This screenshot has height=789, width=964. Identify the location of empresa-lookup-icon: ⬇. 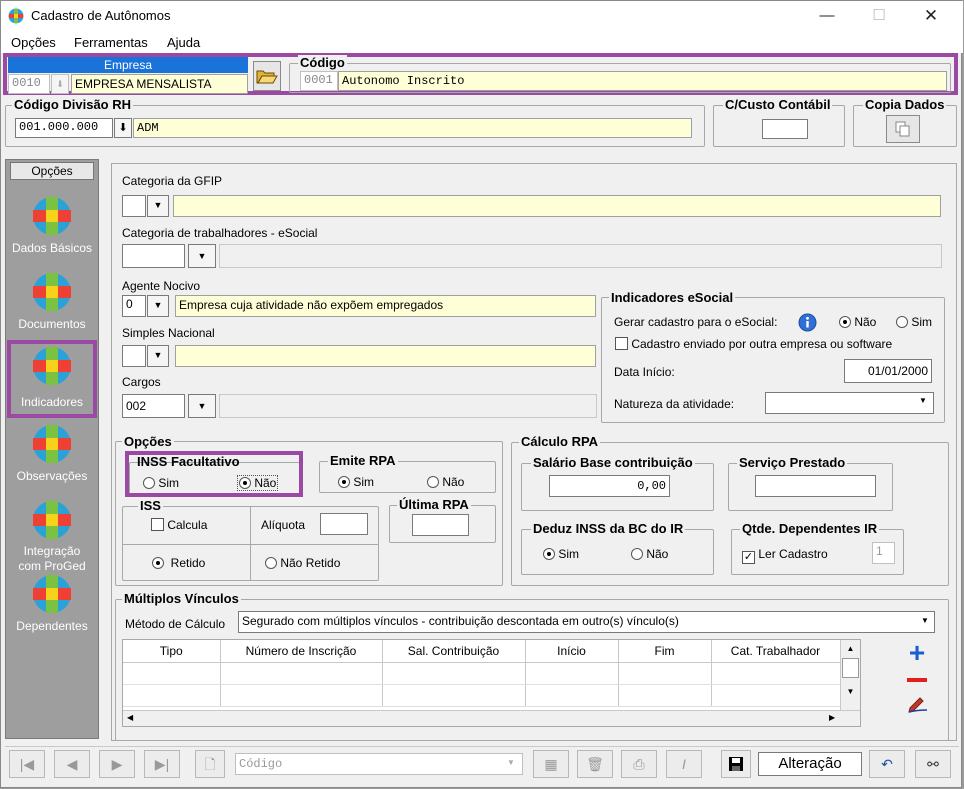
(60, 84).